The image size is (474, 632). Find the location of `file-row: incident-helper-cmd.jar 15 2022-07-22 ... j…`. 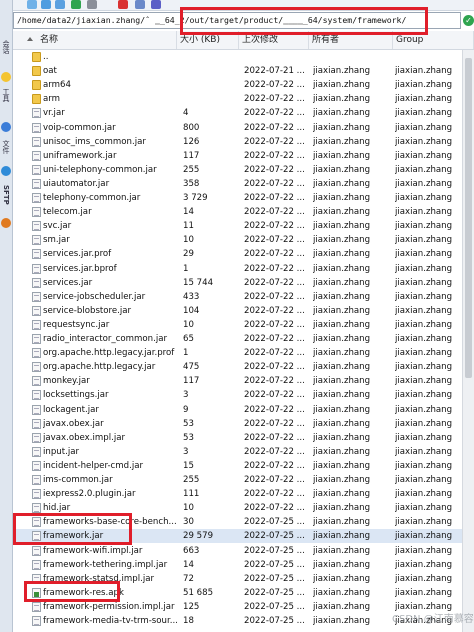

file-row: incident-helper-cmd.jar 15 2022-07-22 ... j… is located at coordinates (237, 466).